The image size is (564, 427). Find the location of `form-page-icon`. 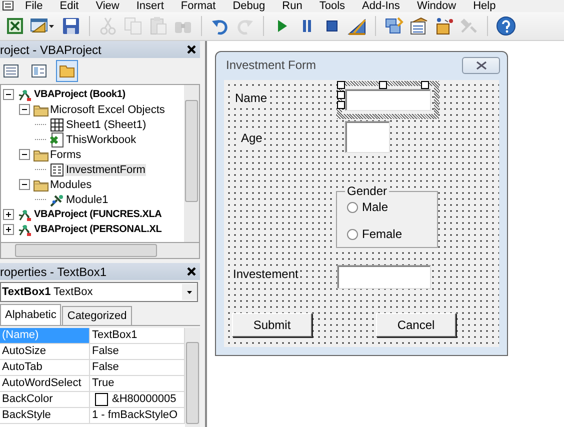

form-page-icon is located at coordinates (39, 71).